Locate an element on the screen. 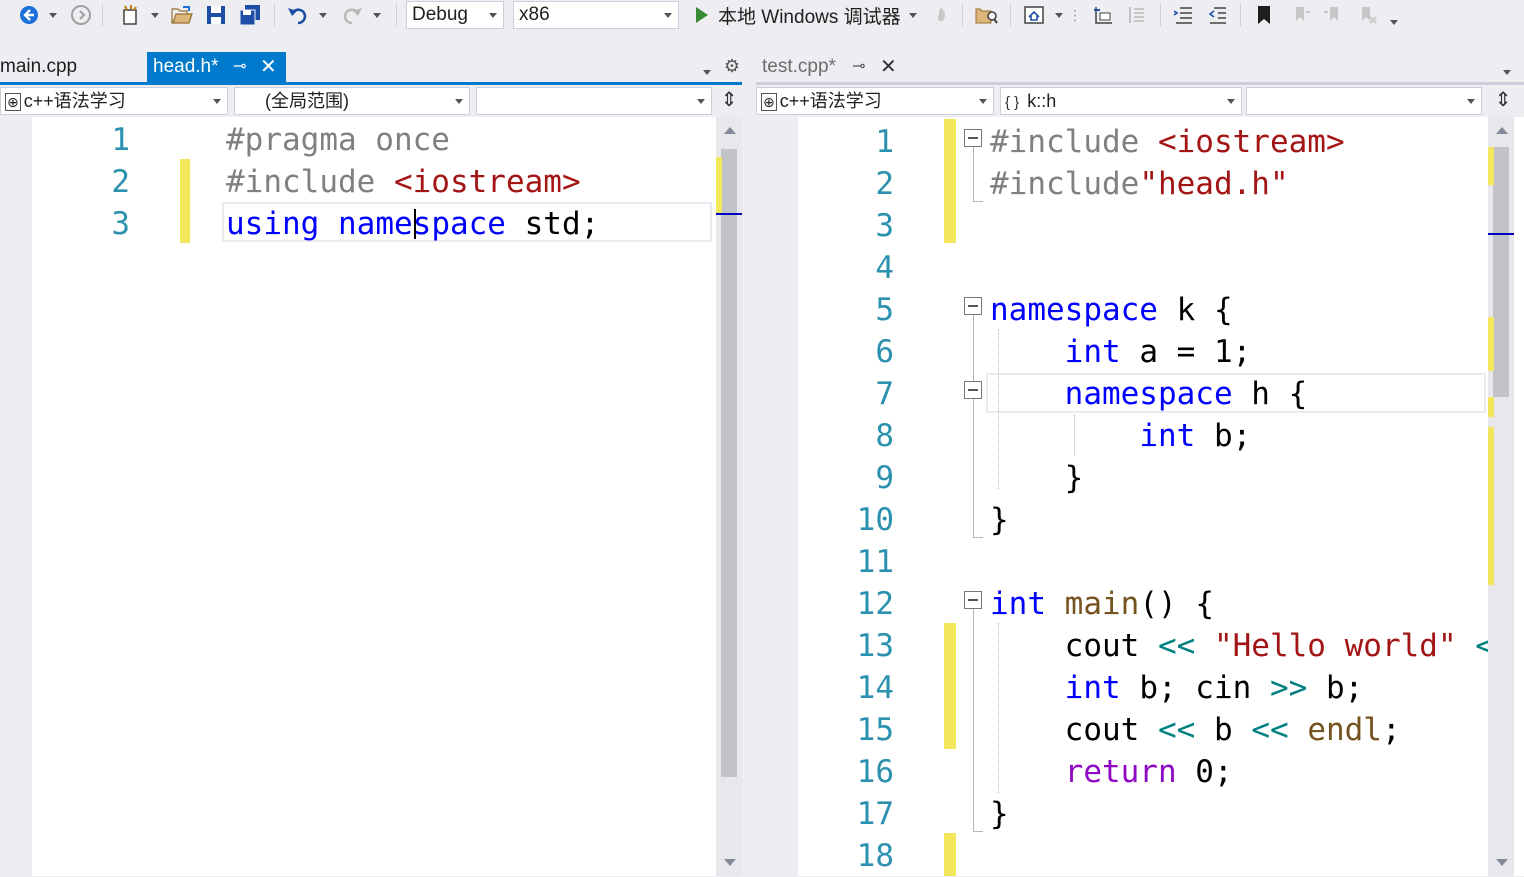  save-all-icon is located at coordinates (250, 15).